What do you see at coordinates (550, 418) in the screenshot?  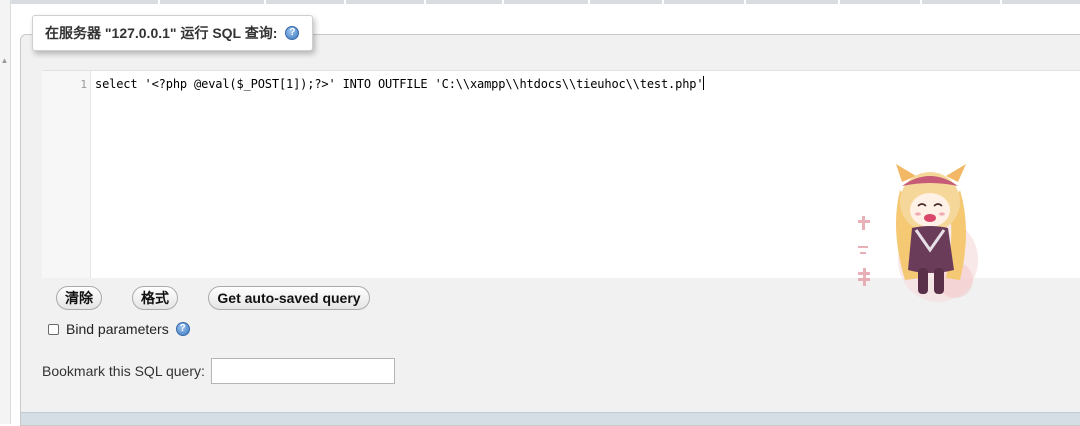 I see `bottom-strip` at bounding box center [550, 418].